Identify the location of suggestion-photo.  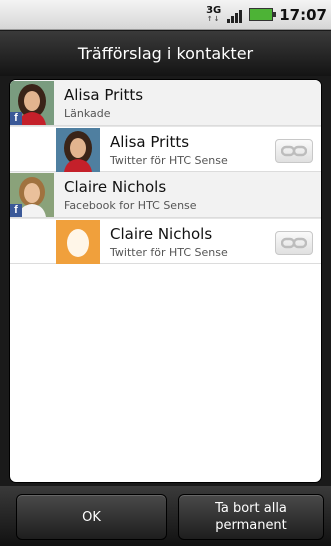
(78, 150).